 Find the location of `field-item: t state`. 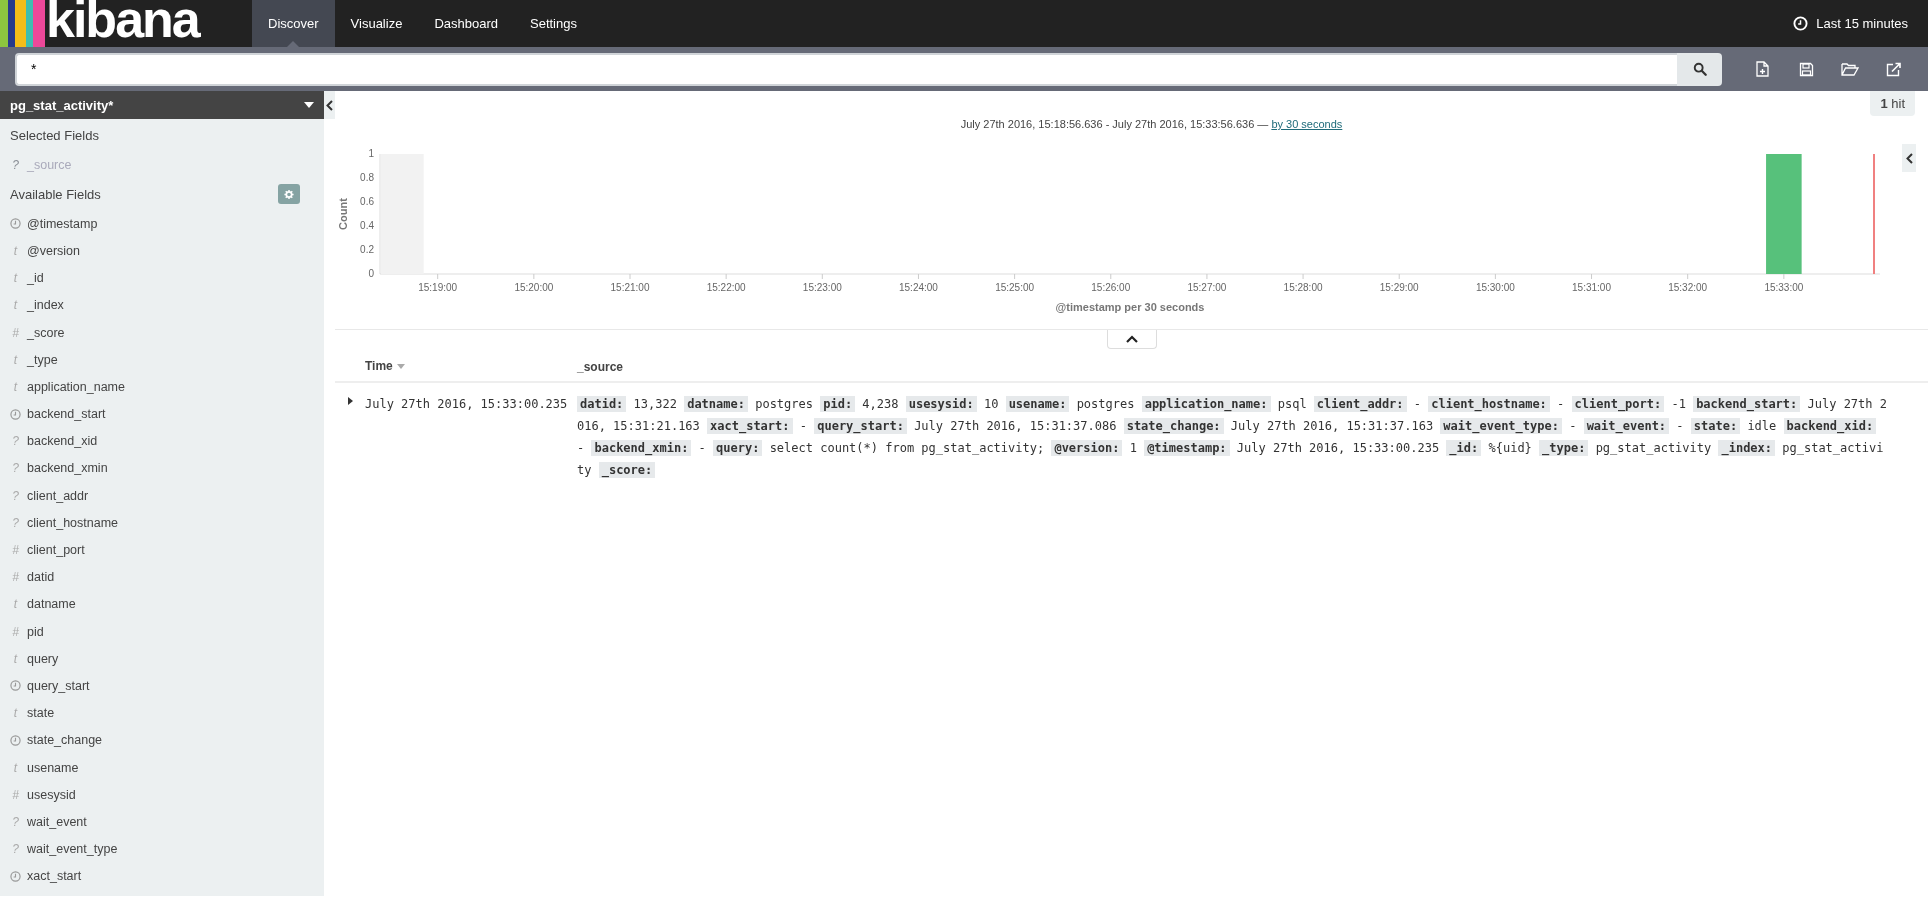

field-item: t state is located at coordinates (162, 713).